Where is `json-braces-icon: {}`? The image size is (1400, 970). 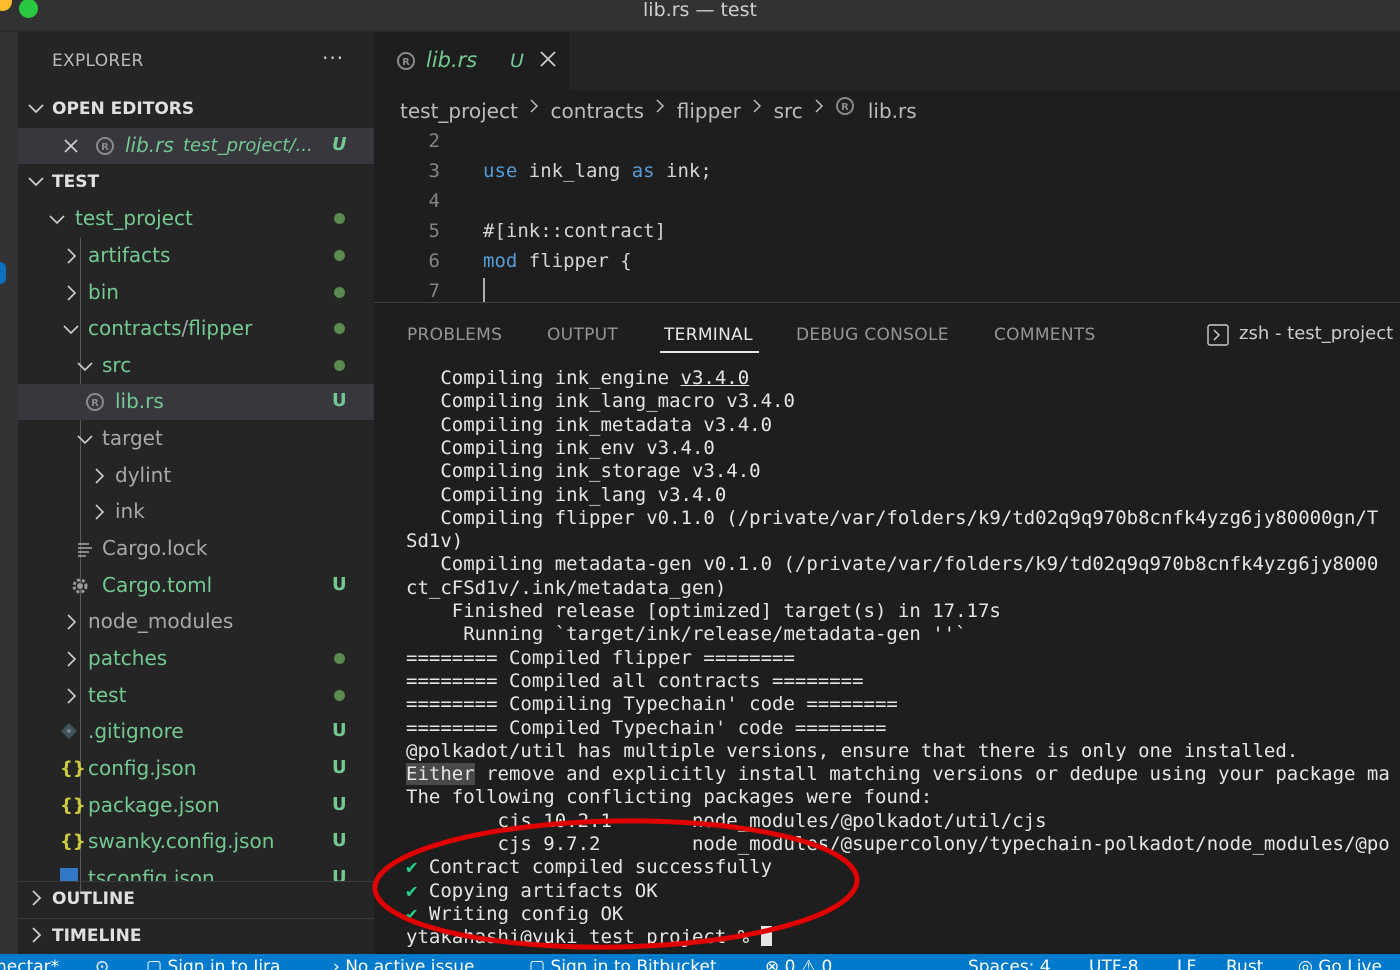 json-braces-icon: {} is located at coordinates (73, 841).